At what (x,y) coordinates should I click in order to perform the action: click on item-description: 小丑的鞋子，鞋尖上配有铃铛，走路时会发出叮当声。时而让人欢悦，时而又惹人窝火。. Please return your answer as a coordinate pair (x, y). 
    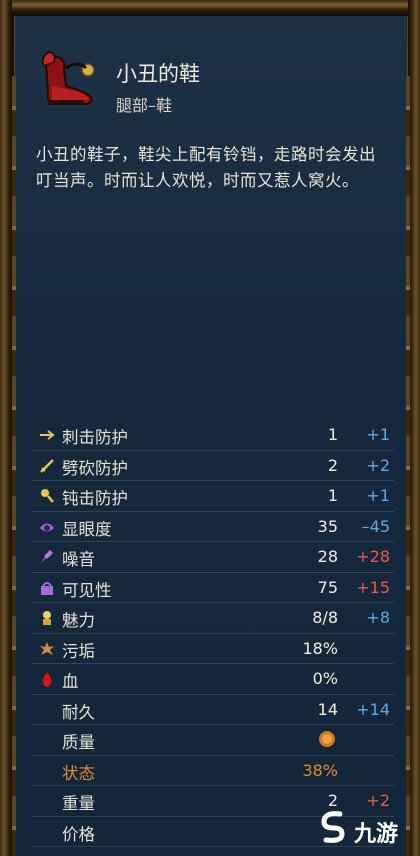
    Looking at the image, I should click on (206, 167).